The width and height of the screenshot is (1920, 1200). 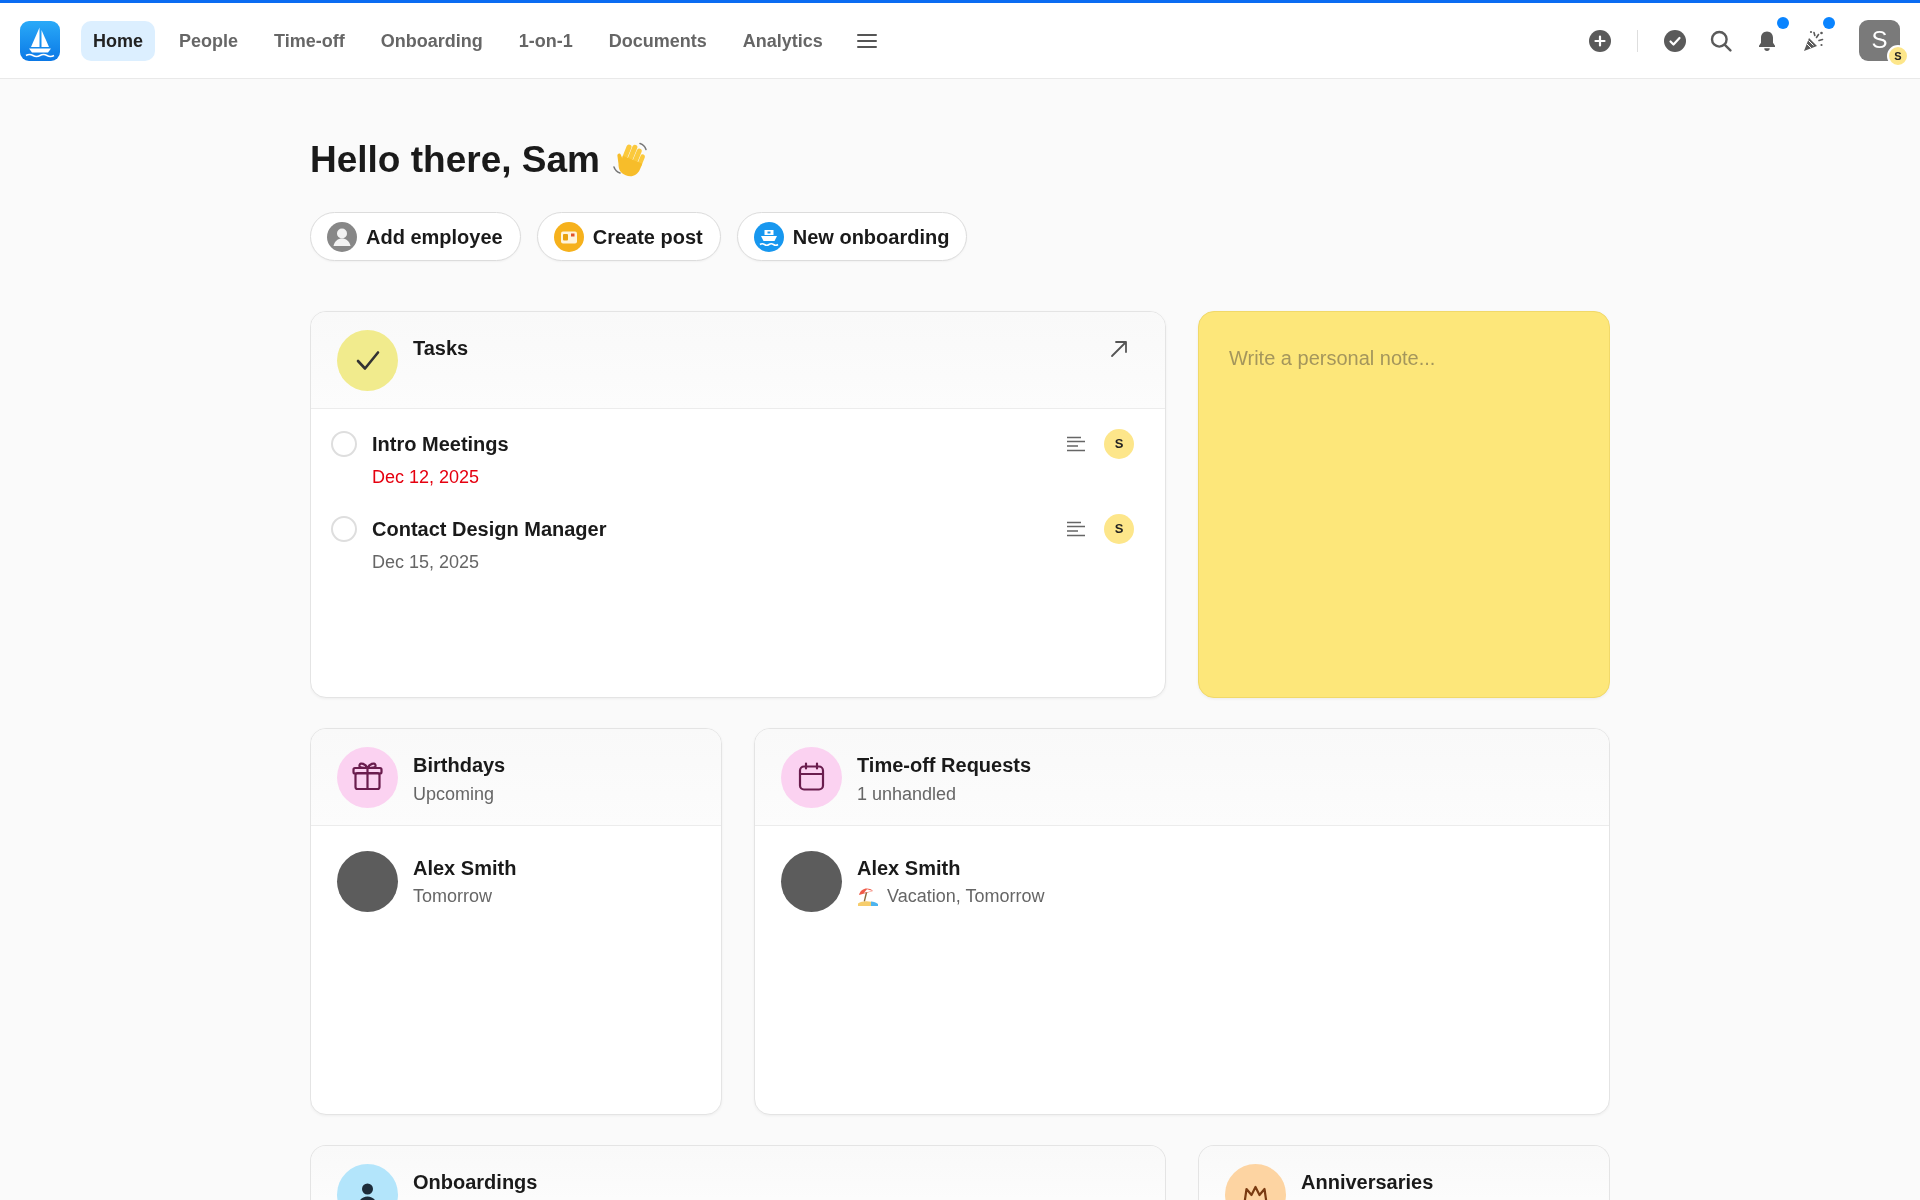 I want to click on quick-action-button: New onboarding, so click(x=852, y=236).